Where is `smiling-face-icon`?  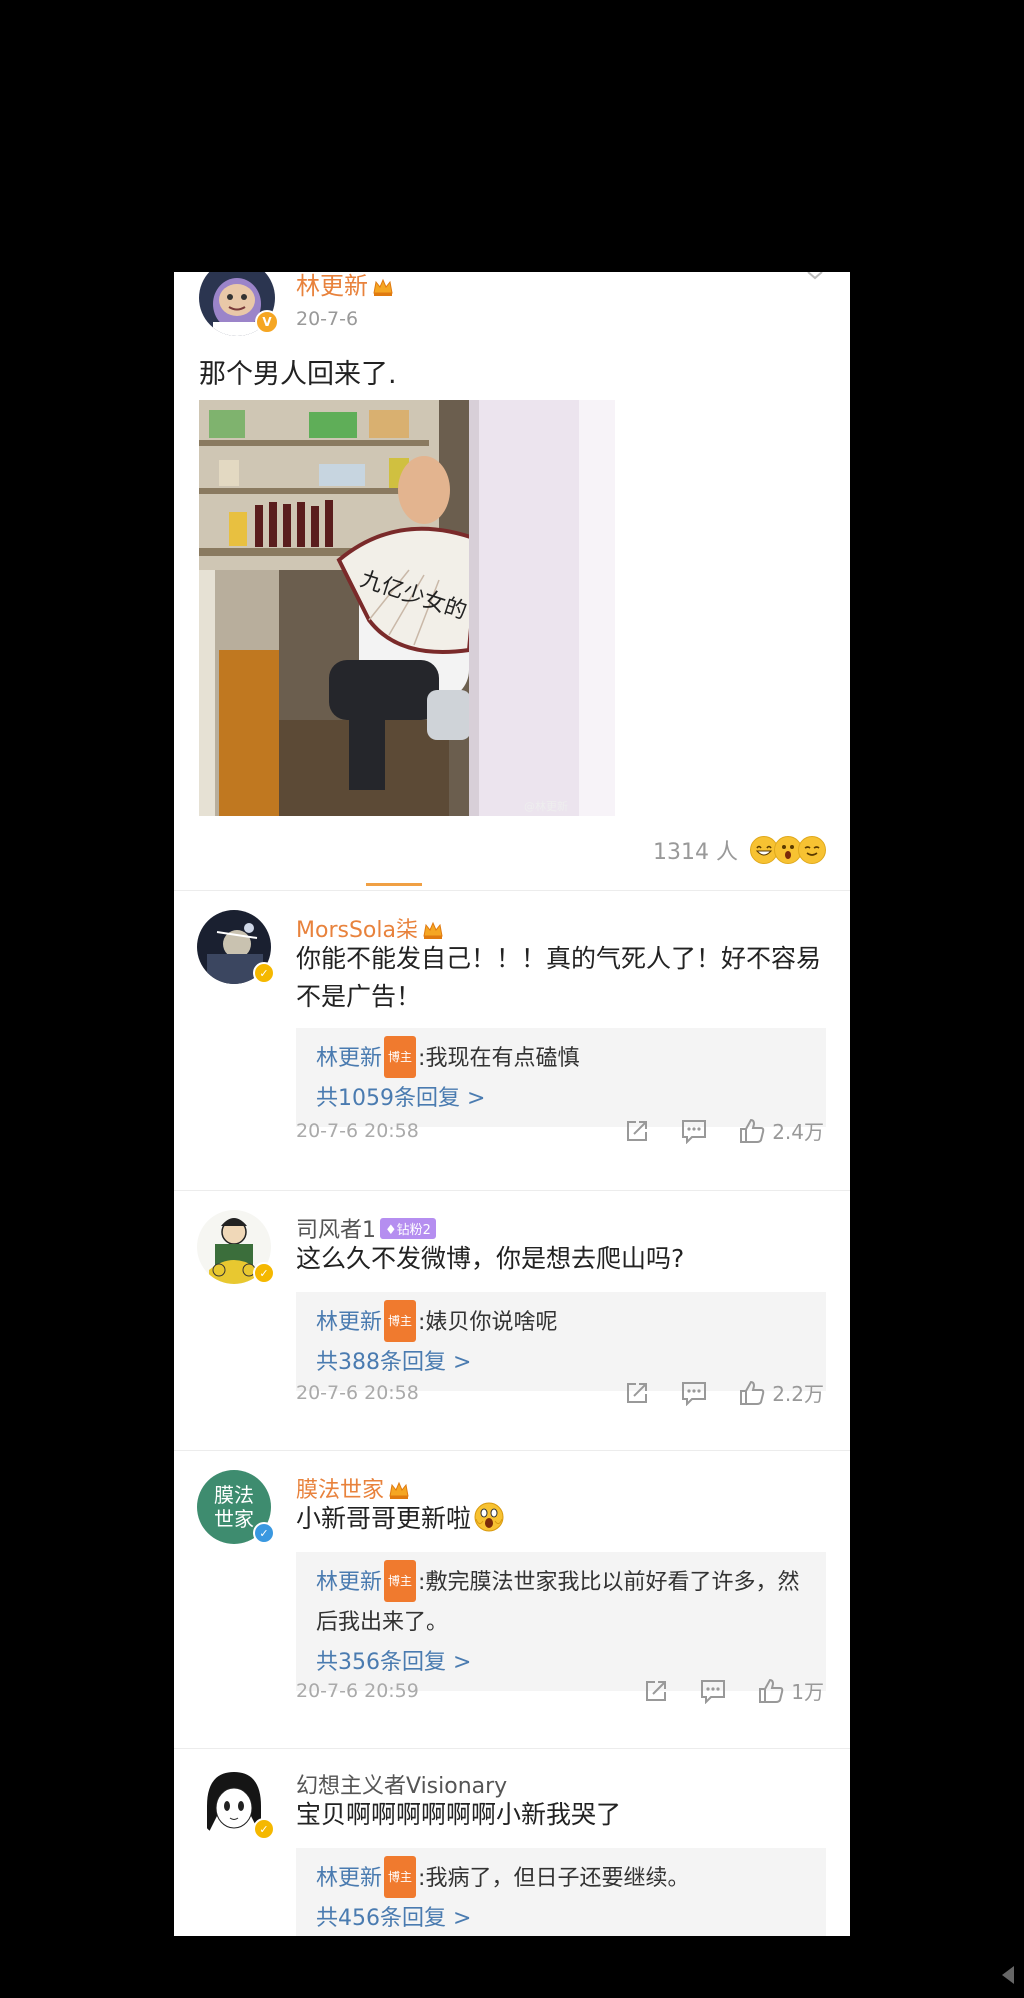 smiling-face-icon is located at coordinates (812, 850).